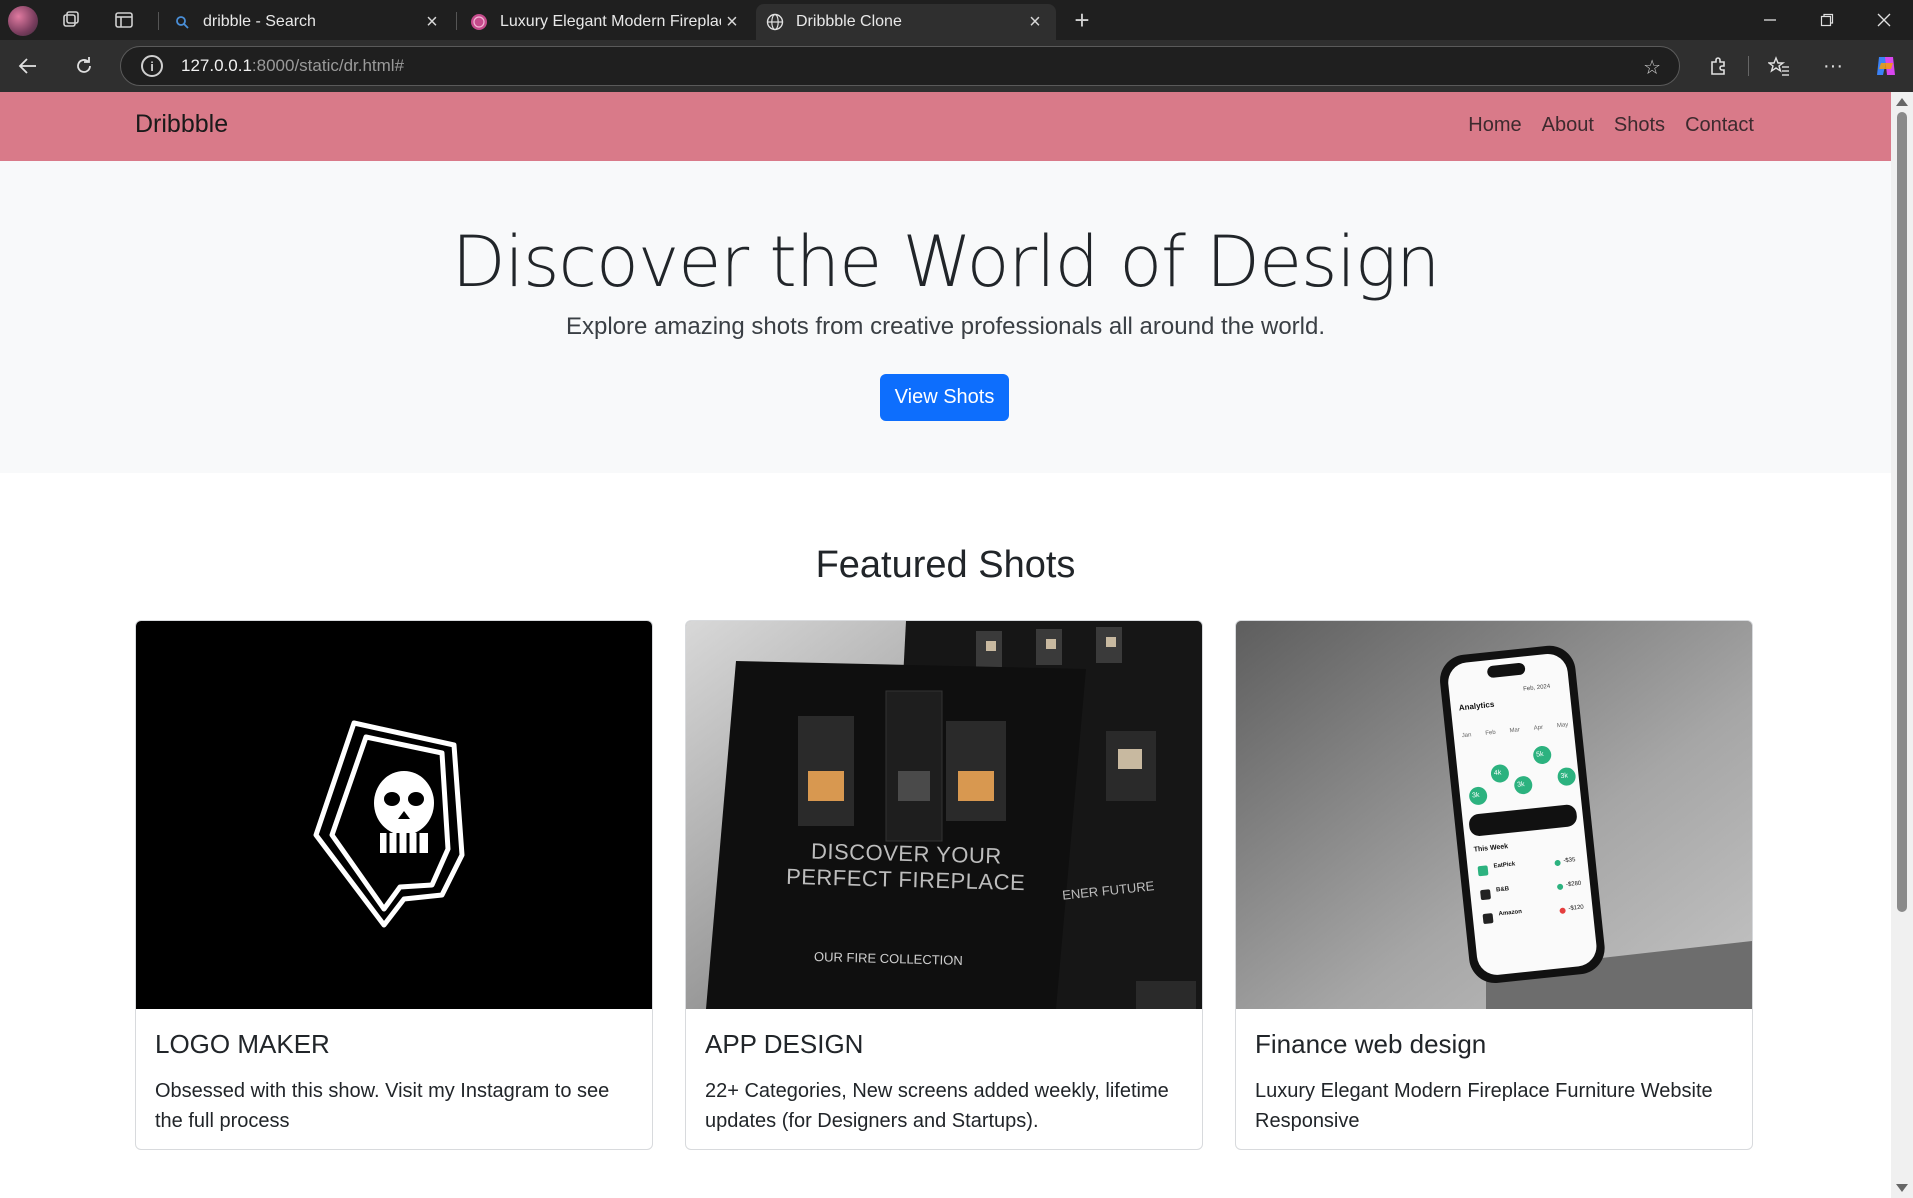  What do you see at coordinates (1833, 66) in the screenshot?
I see `more-menu-icon: ···` at bounding box center [1833, 66].